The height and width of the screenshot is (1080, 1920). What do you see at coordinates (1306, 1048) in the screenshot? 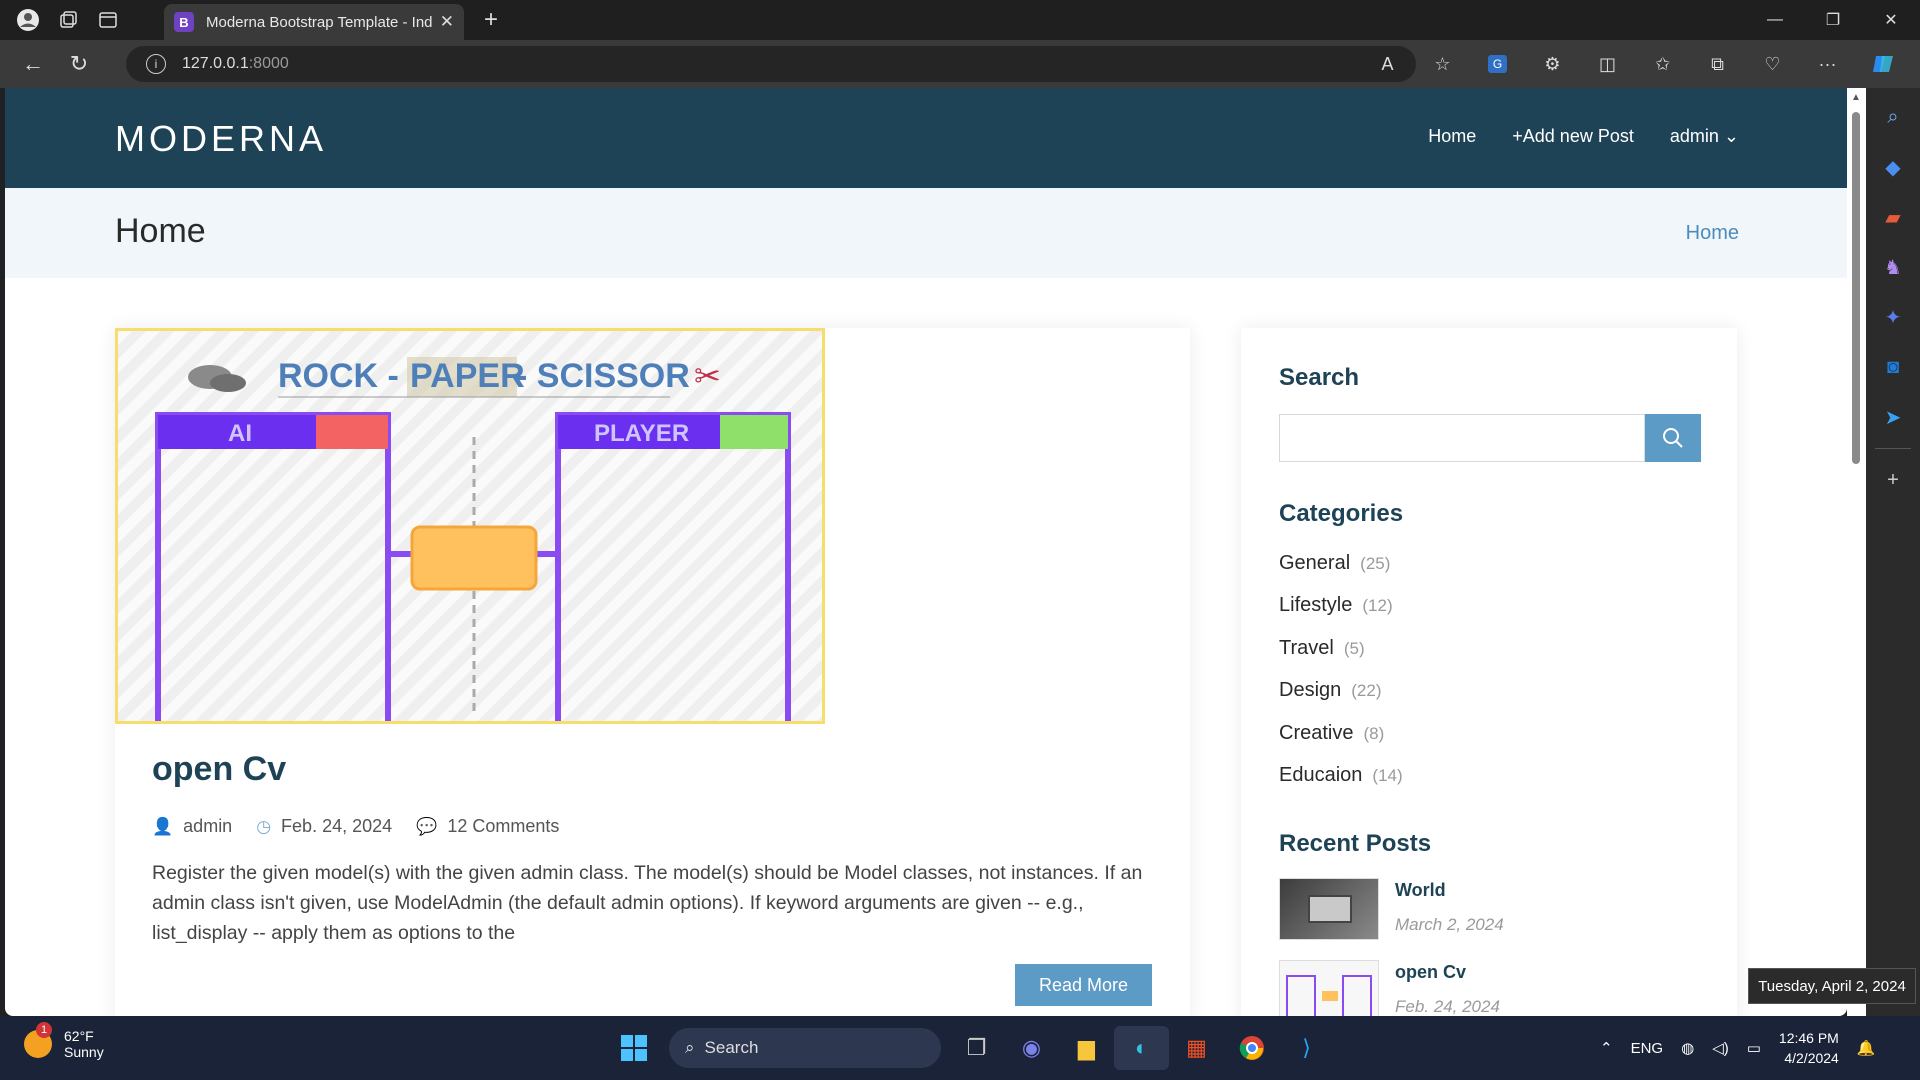
I see `vscode-icon: ⟩` at bounding box center [1306, 1048].